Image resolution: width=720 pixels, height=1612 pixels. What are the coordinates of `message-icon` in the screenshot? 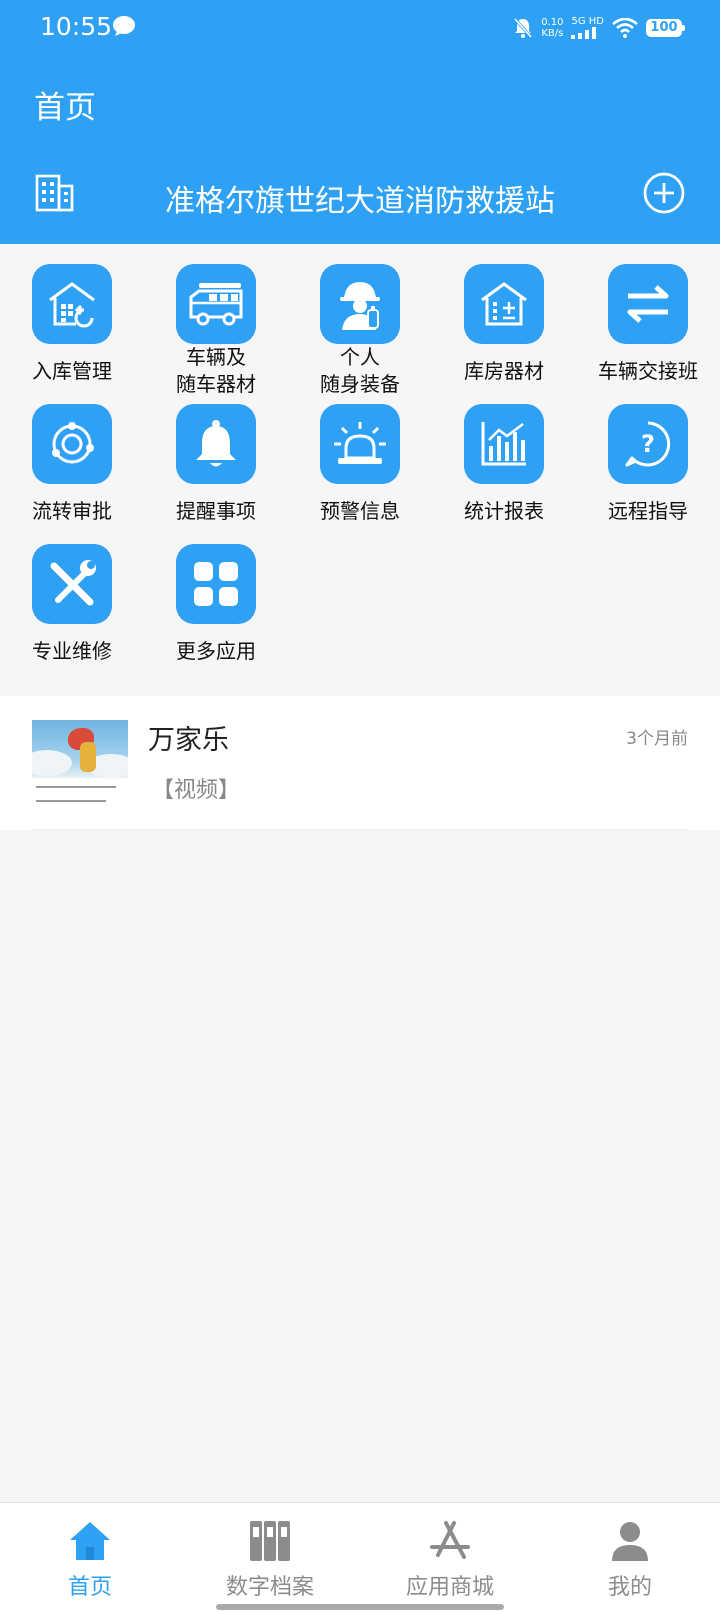 It's located at (124, 26).